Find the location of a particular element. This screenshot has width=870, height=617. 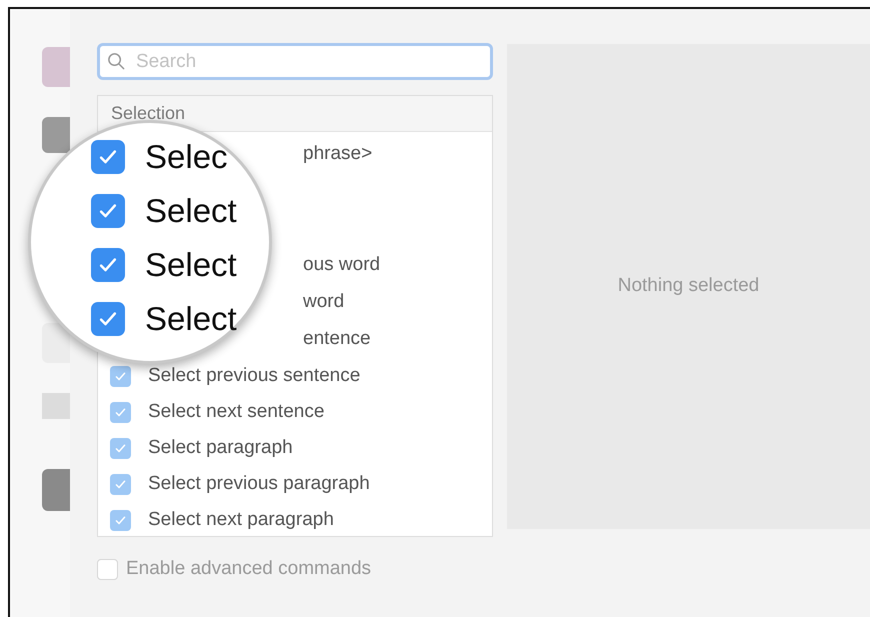

command-label: phrase> is located at coordinates (337, 154).